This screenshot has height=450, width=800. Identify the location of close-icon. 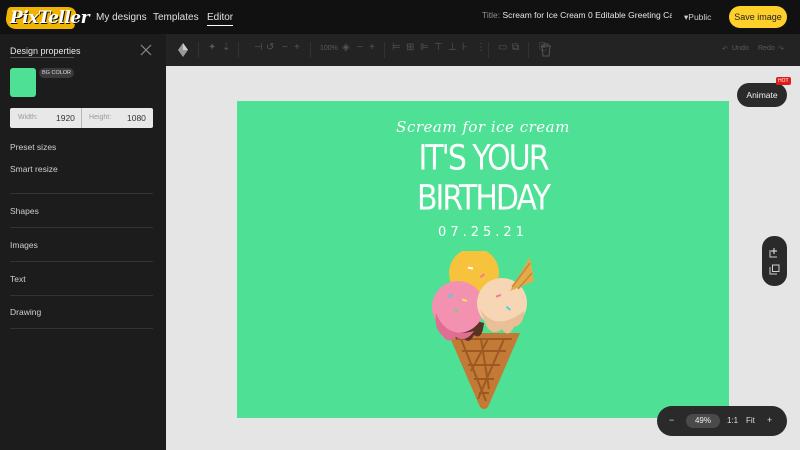
(146, 50).